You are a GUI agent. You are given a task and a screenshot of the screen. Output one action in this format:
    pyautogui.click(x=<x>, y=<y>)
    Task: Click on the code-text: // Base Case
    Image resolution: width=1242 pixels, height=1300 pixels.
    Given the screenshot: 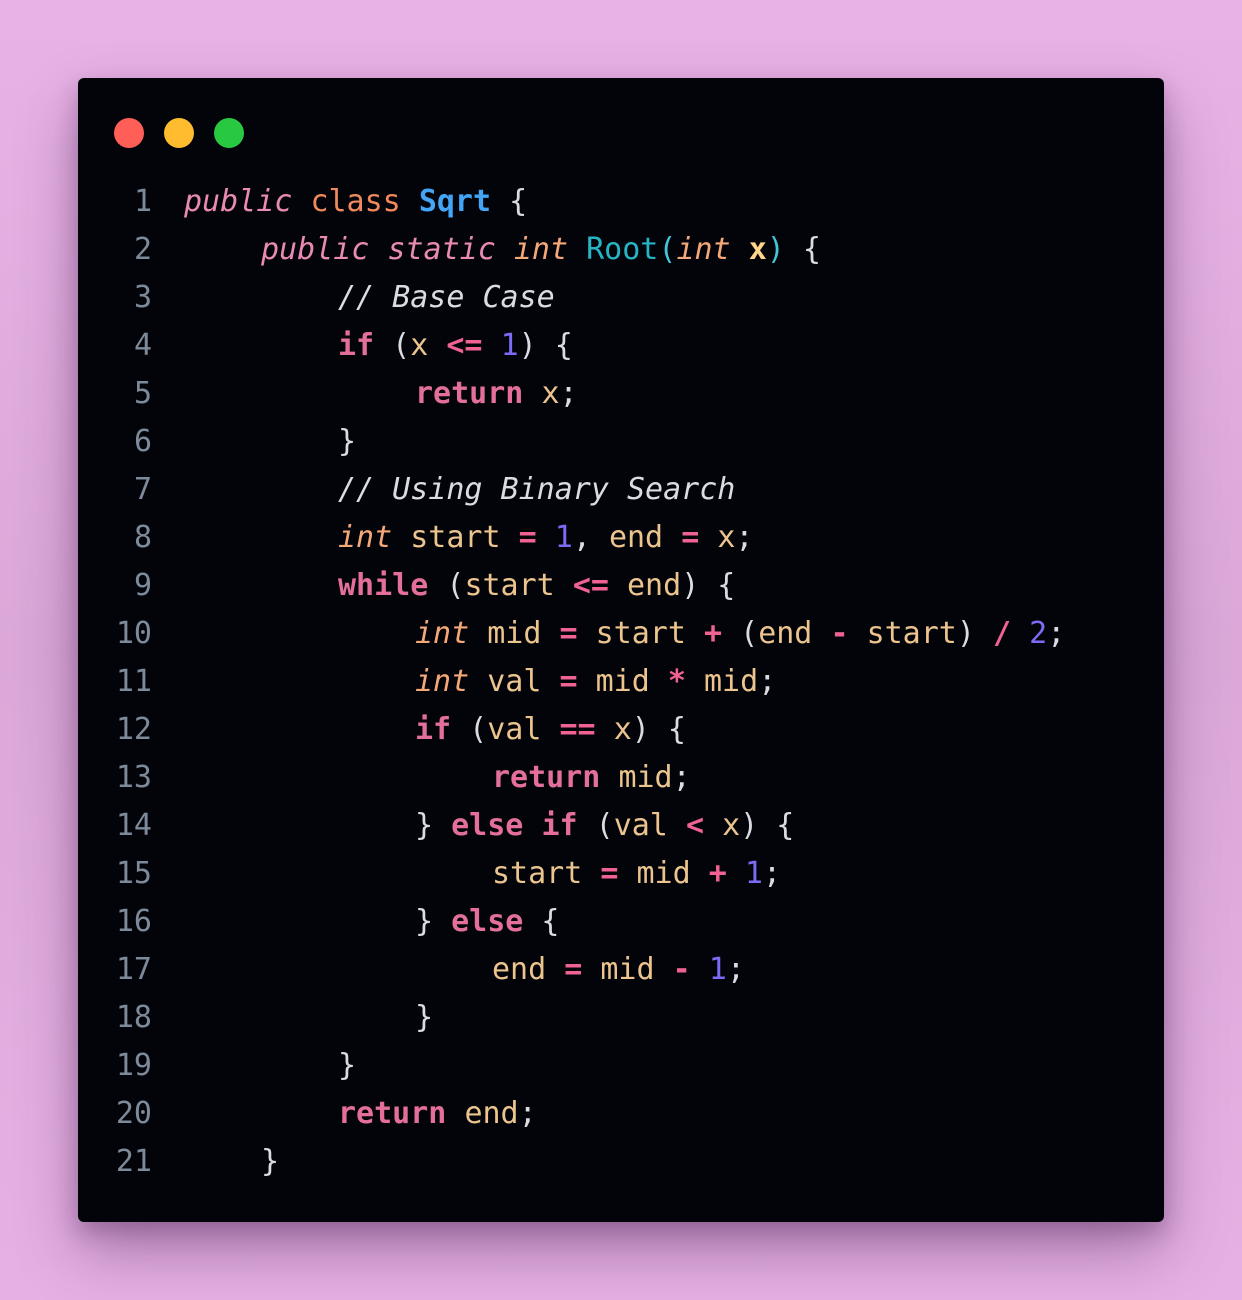 What is the action you would take?
    pyautogui.click(x=446, y=298)
    